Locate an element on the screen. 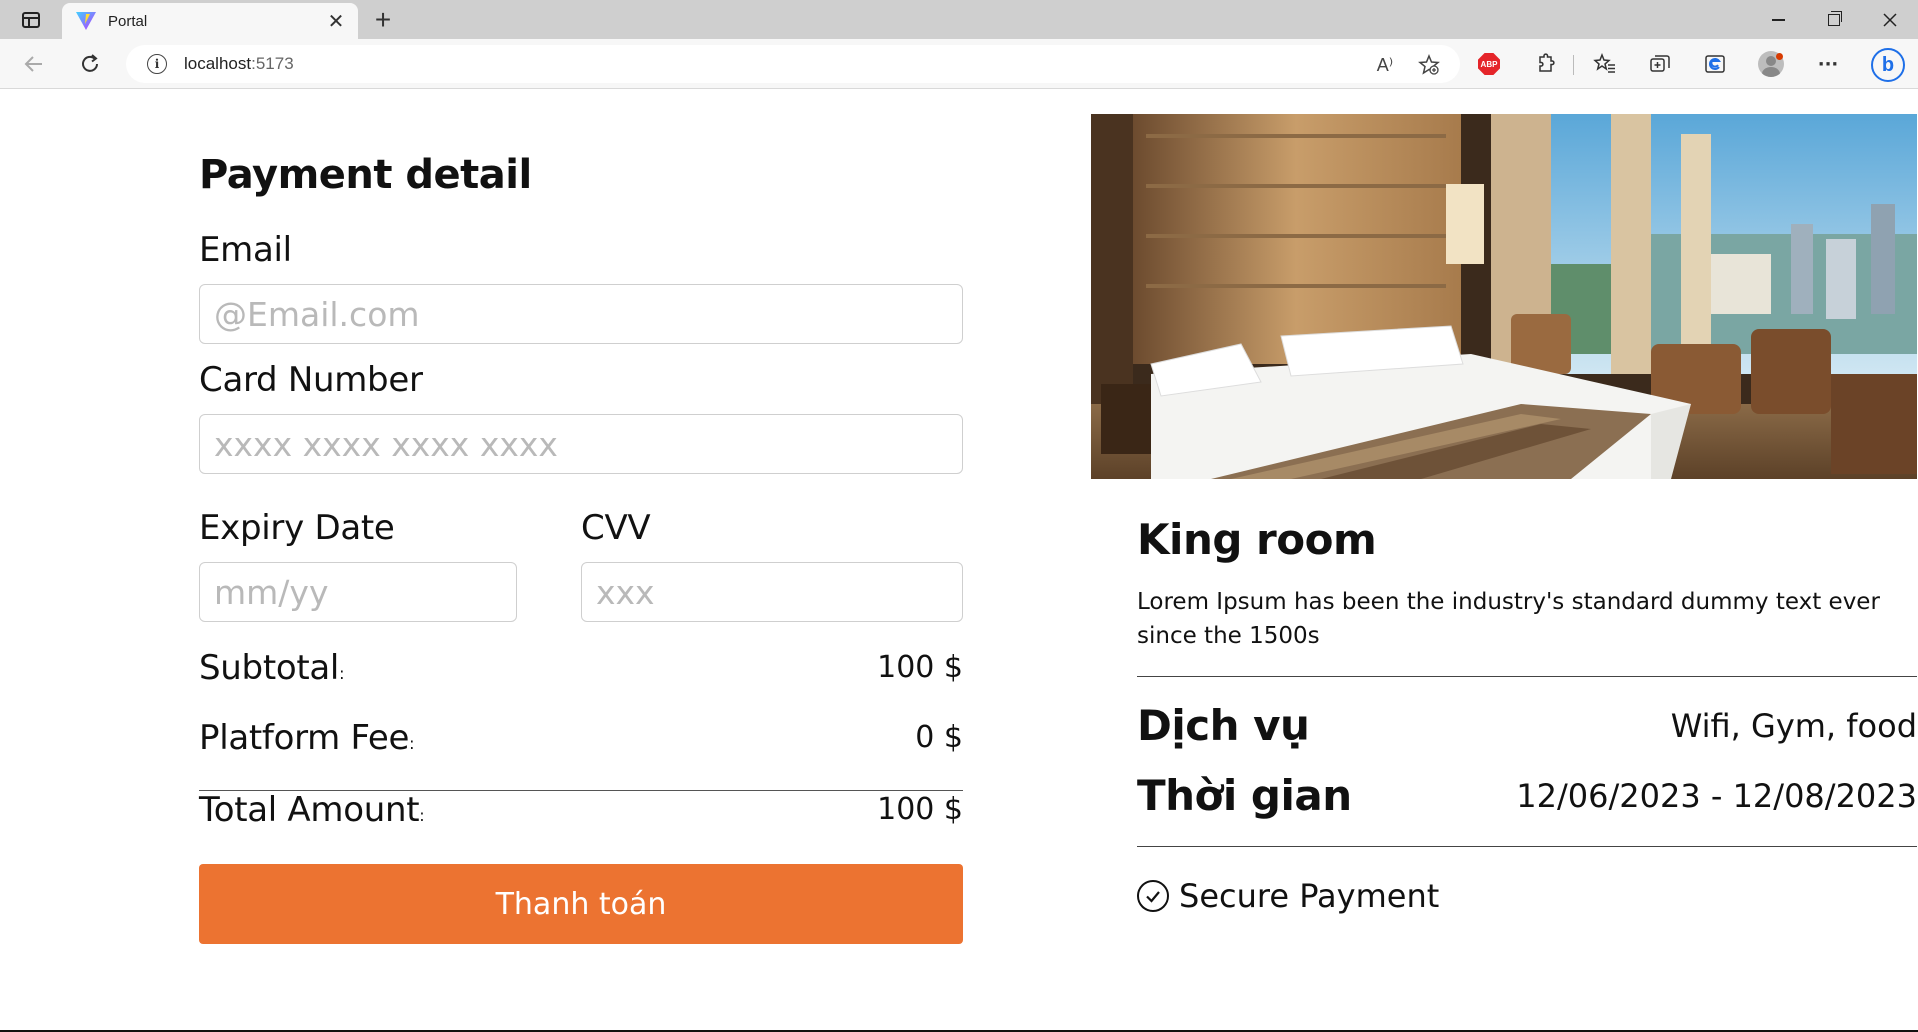  room-divider-bottom is located at coordinates (1527, 846).